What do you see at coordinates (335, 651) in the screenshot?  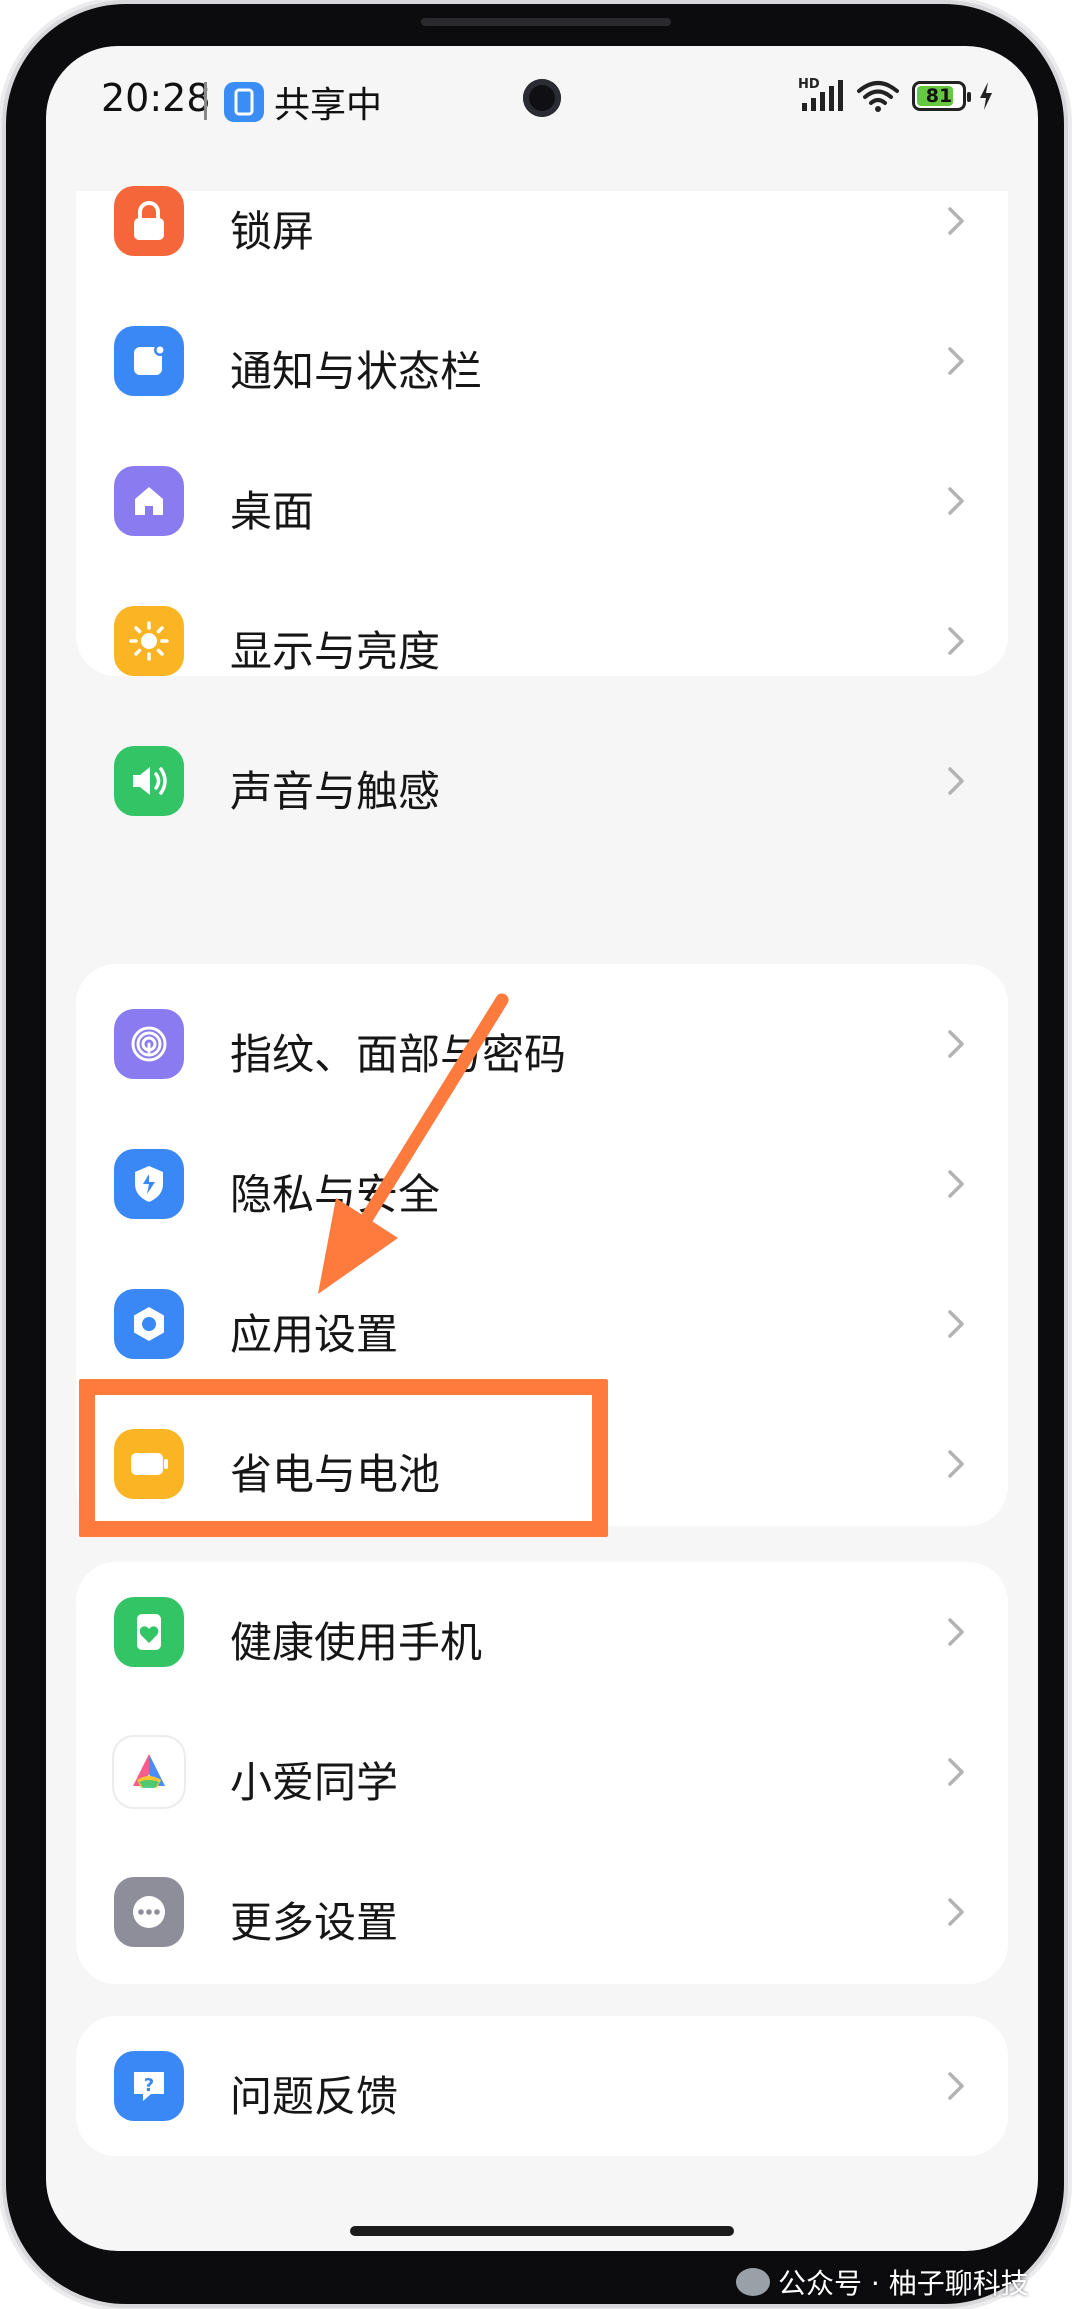 I see `settings-item-label: 显示与亮度` at bounding box center [335, 651].